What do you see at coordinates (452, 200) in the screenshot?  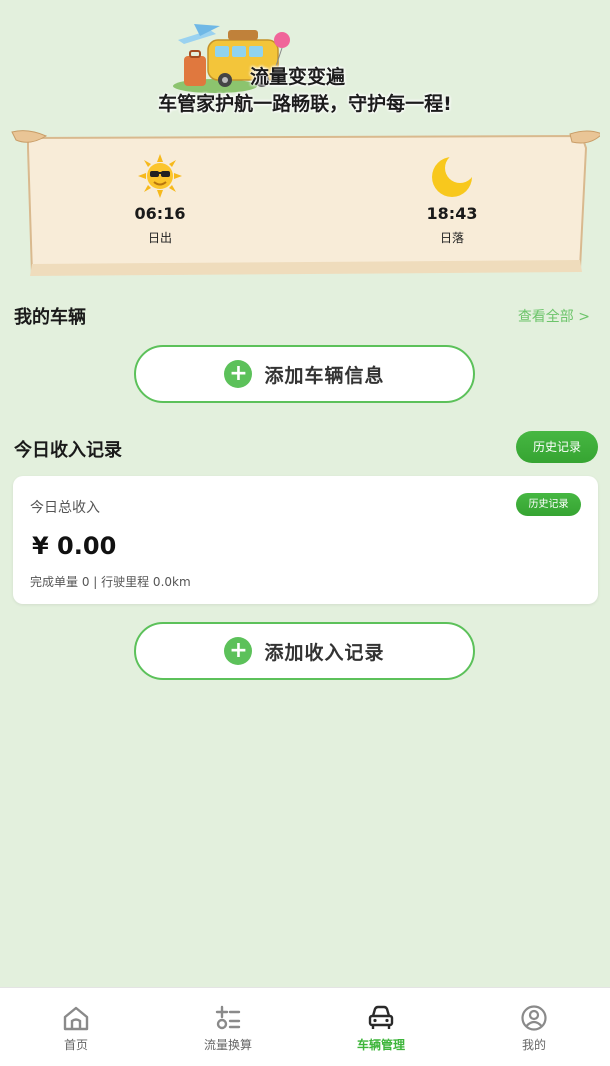 I see `sunset-block: 18:43 日落` at bounding box center [452, 200].